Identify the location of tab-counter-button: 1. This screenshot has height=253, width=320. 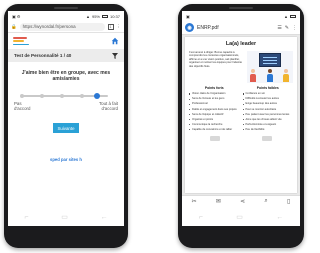
(110, 26).